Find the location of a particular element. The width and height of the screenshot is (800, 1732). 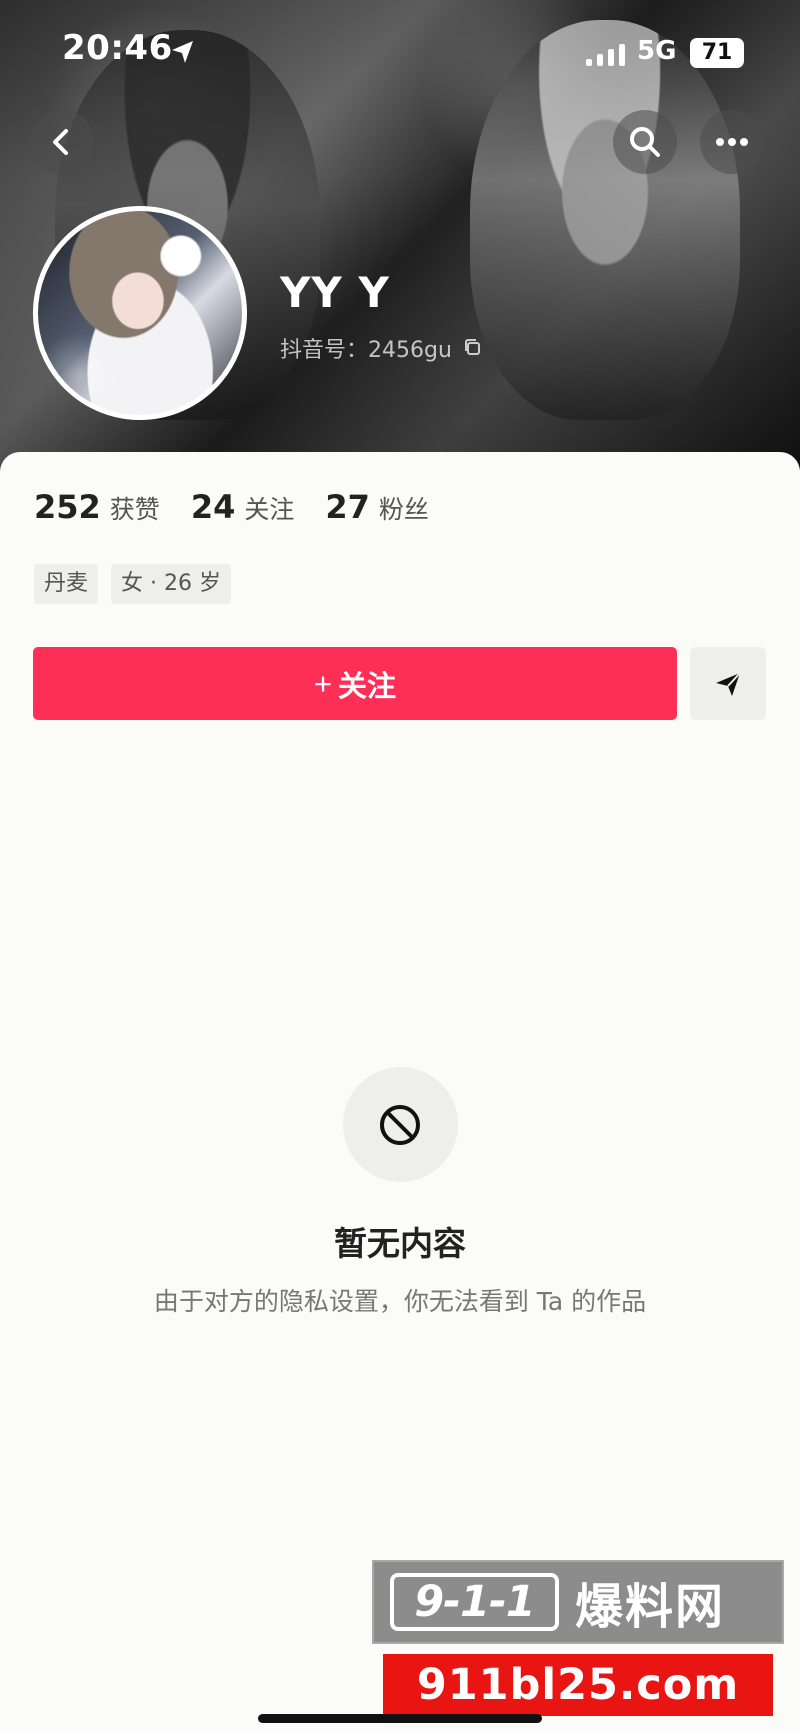

network-label: 5G is located at coordinates (657, 51).